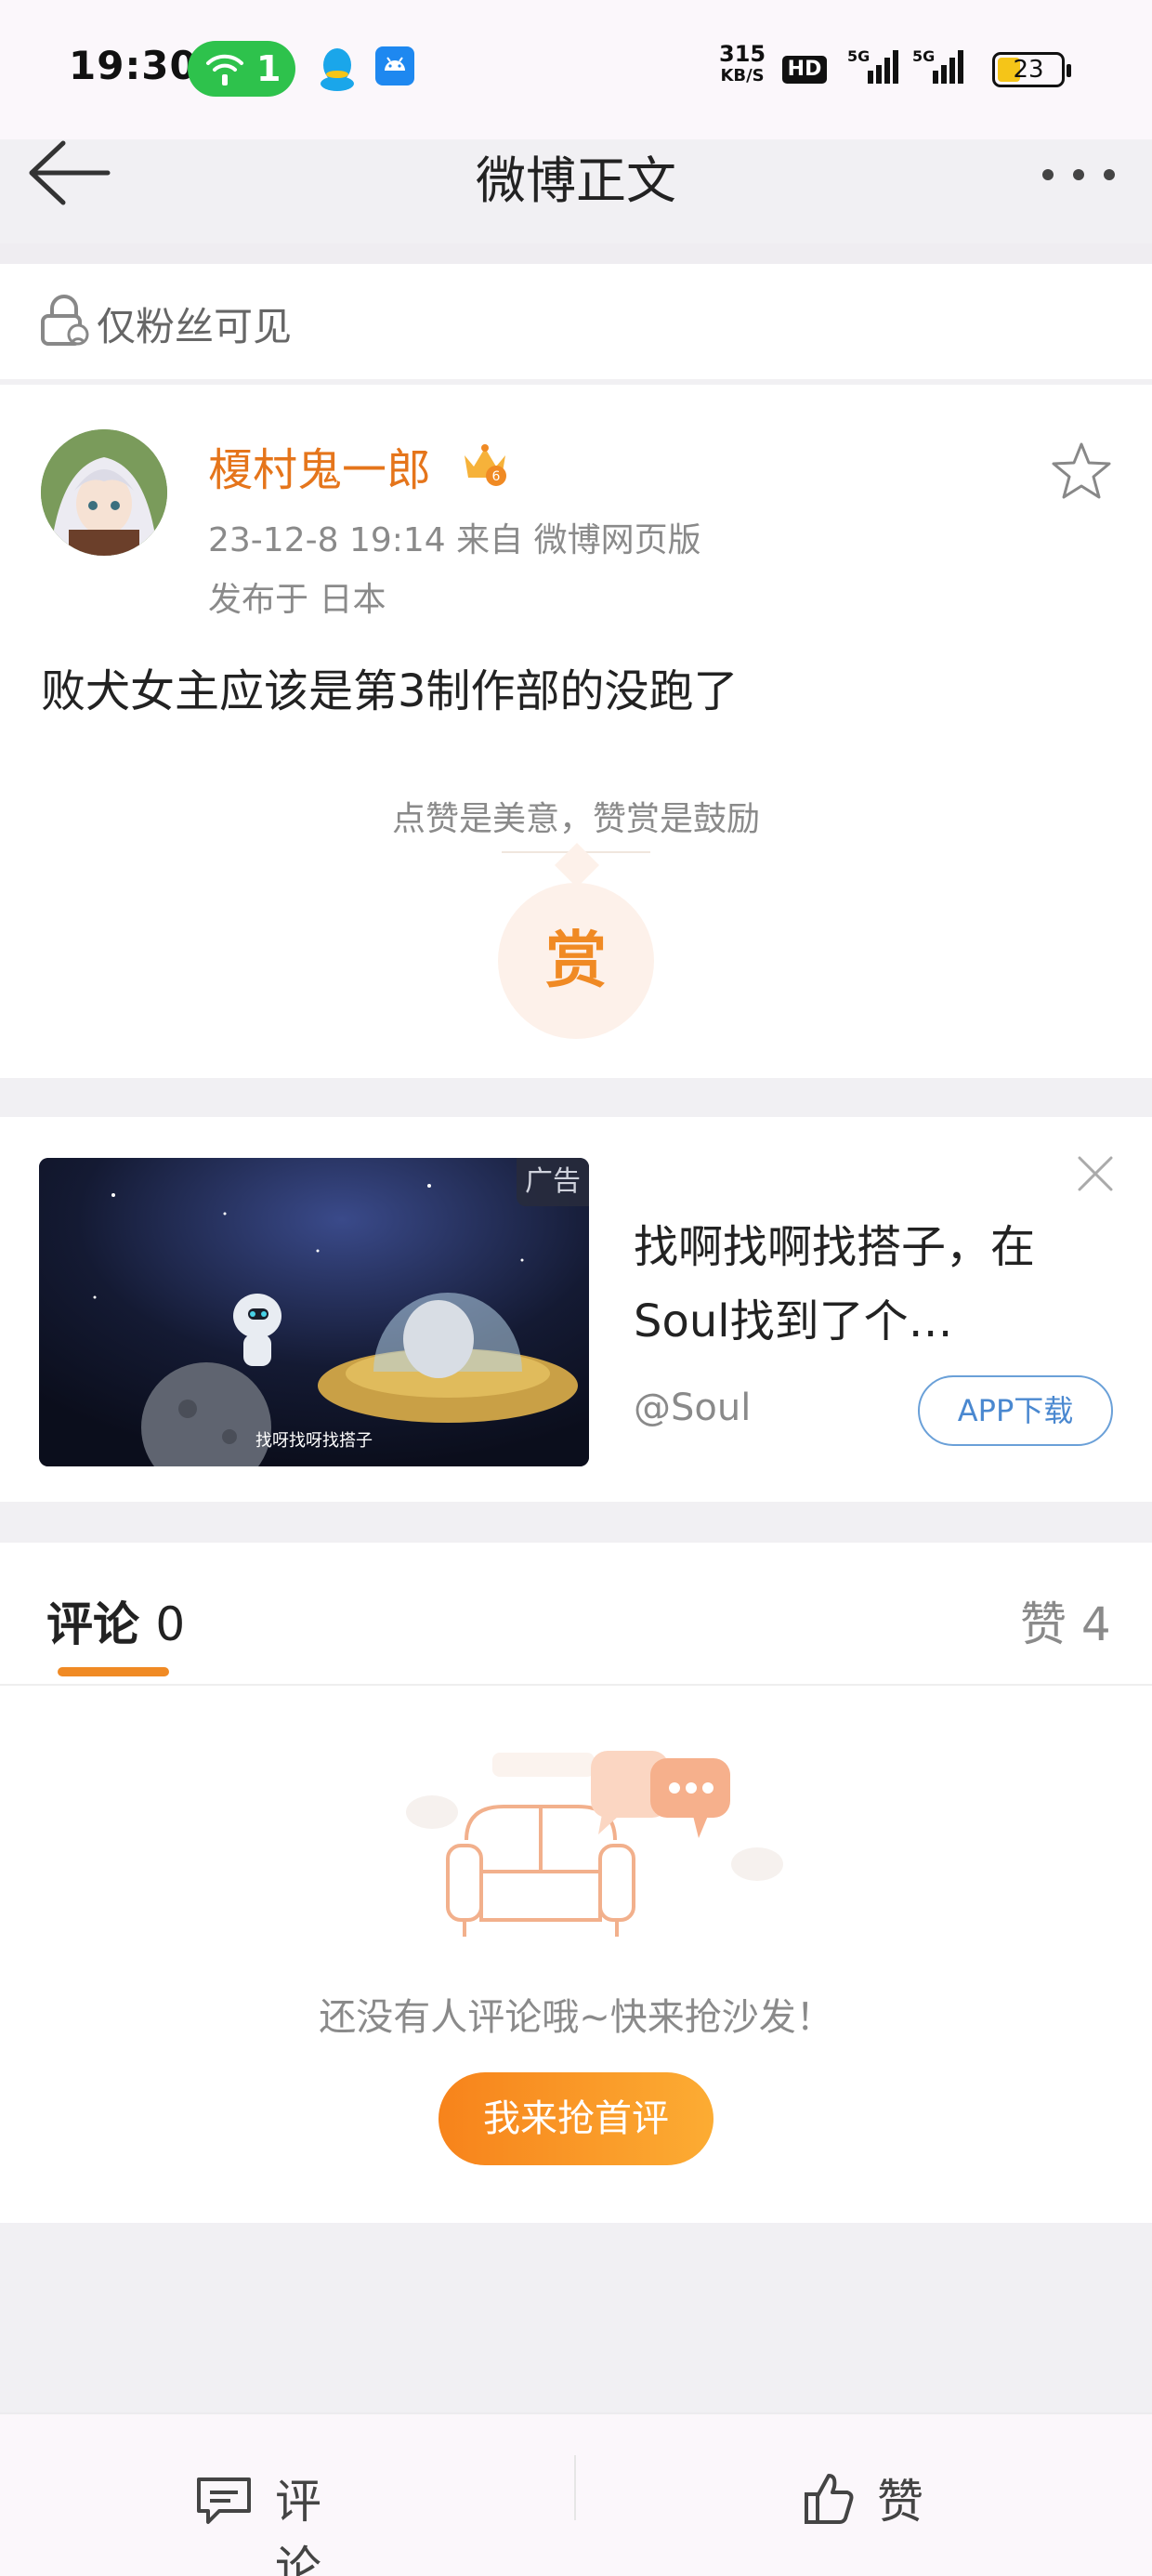 Image resolution: width=1152 pixels, height=2576 pixels. Describe the element at coordinates (298, 2525) in the screenshot. I see `comment-action-label: 评论` at that location.